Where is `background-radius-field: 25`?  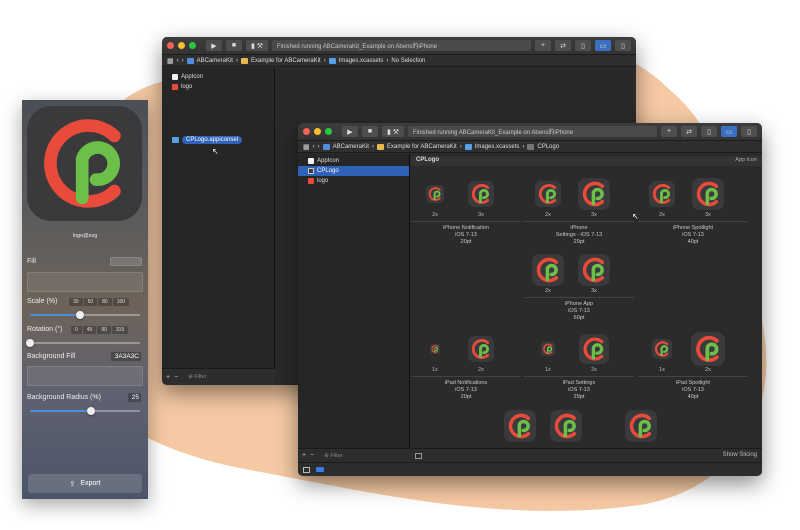 background-radius-field: 25 is located at coordinates (134, 397).